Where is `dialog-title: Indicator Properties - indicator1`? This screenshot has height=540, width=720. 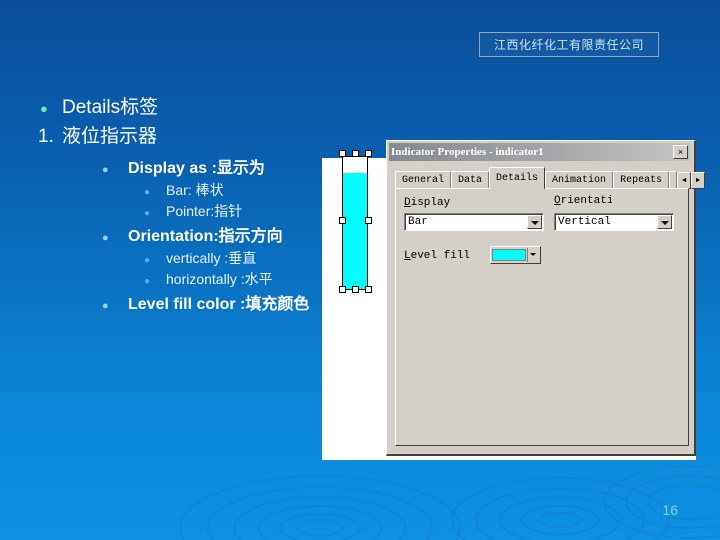
dialog-title: Indicator Properties - indicator1 is located at coordinates (467, 152).